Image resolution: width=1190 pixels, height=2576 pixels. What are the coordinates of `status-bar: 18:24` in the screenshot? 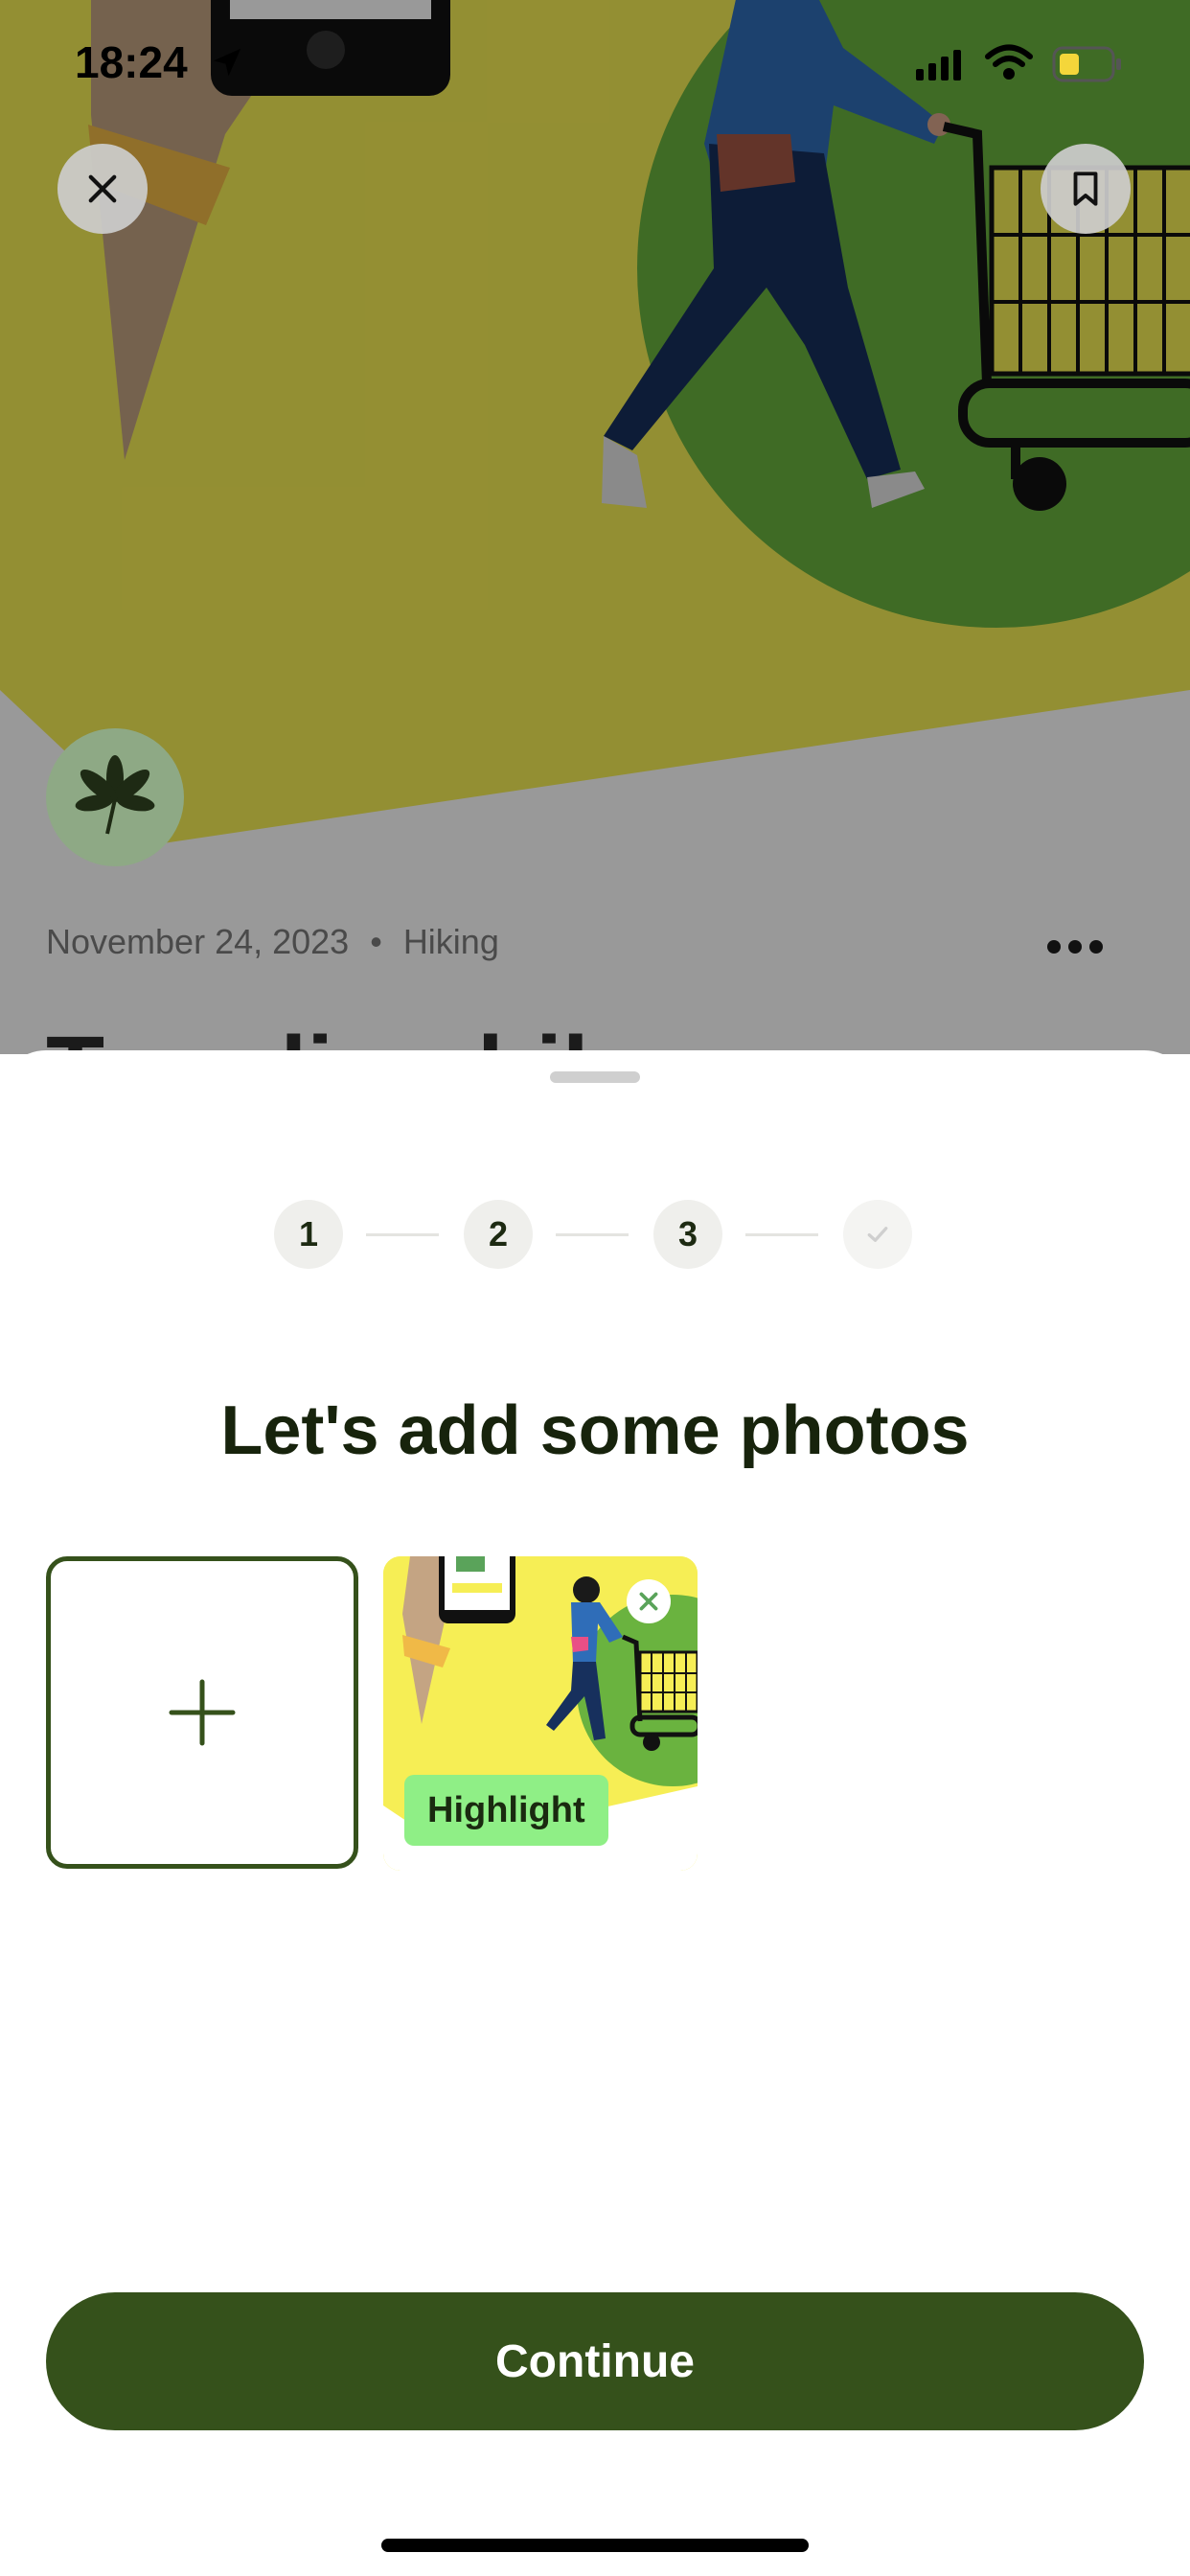 It's located at (595, 63).